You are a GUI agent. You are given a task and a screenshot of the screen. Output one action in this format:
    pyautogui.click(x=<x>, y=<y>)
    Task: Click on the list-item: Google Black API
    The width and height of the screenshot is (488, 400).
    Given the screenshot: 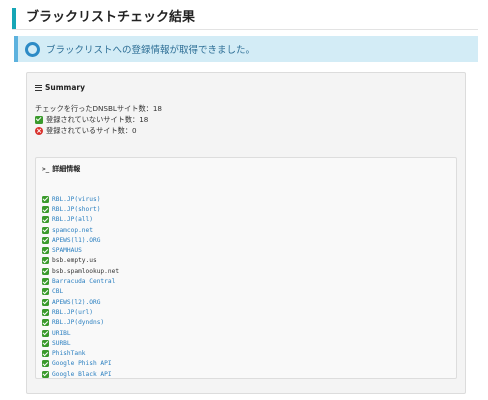 What is the action you would take?
    pyautogui.click(x=80, y=374)
    